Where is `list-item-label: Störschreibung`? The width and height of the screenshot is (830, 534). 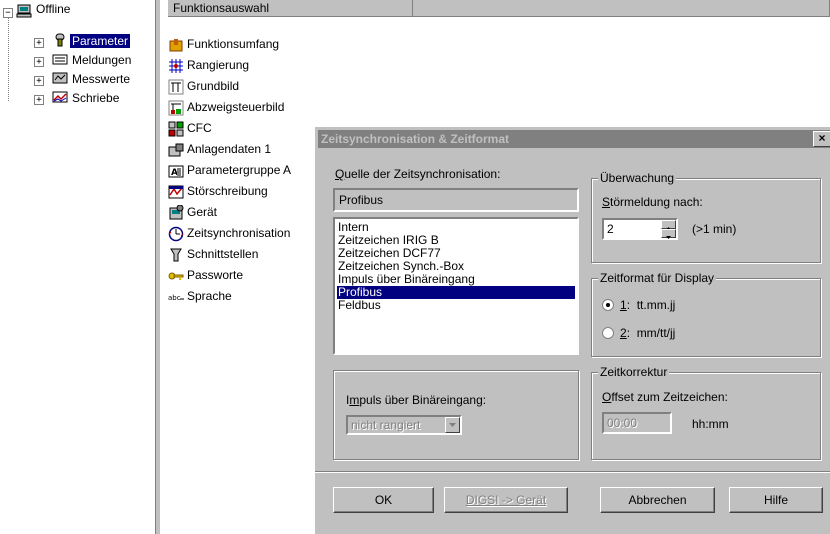
list-item-label: Störschreibung is located at coordinates (227, 191).